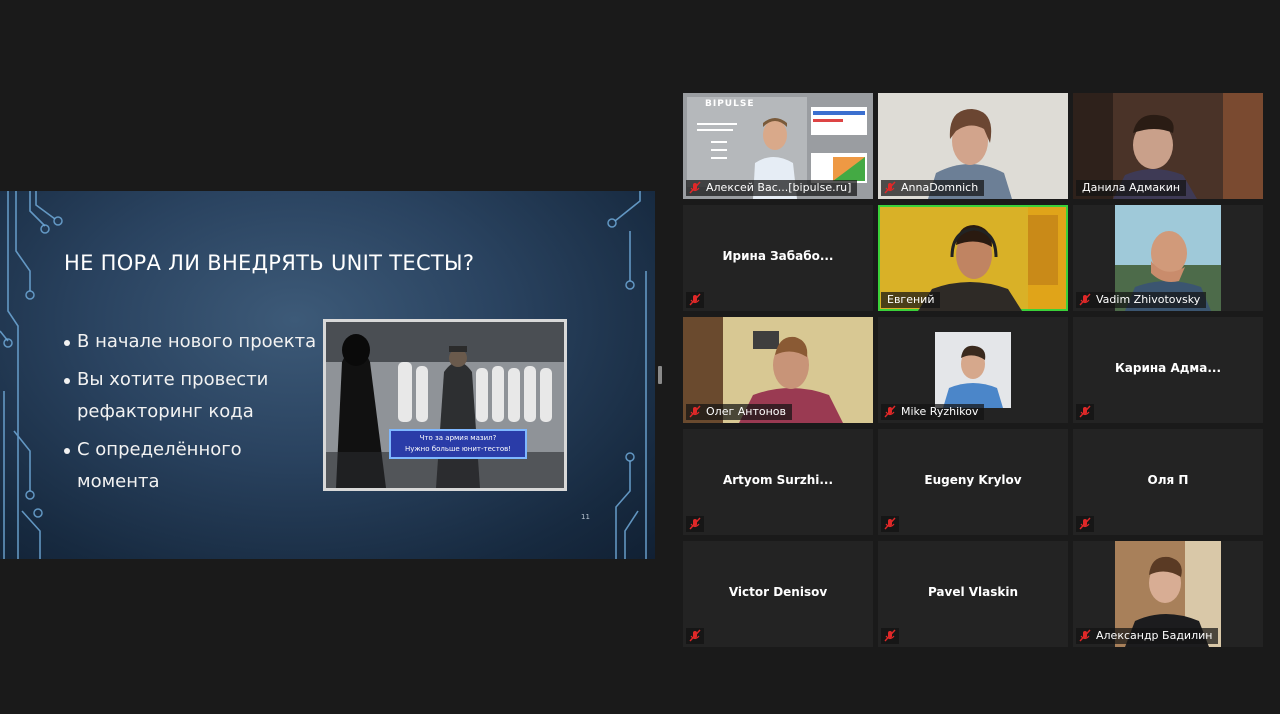 The height and width of the screenshot is (714, 1280). I want to click on participant-tile: Pavel Vlaskin, so click(973, 594).